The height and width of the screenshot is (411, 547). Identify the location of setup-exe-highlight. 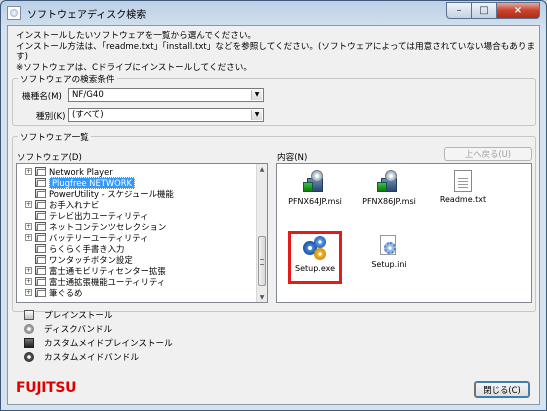
(315, 257).